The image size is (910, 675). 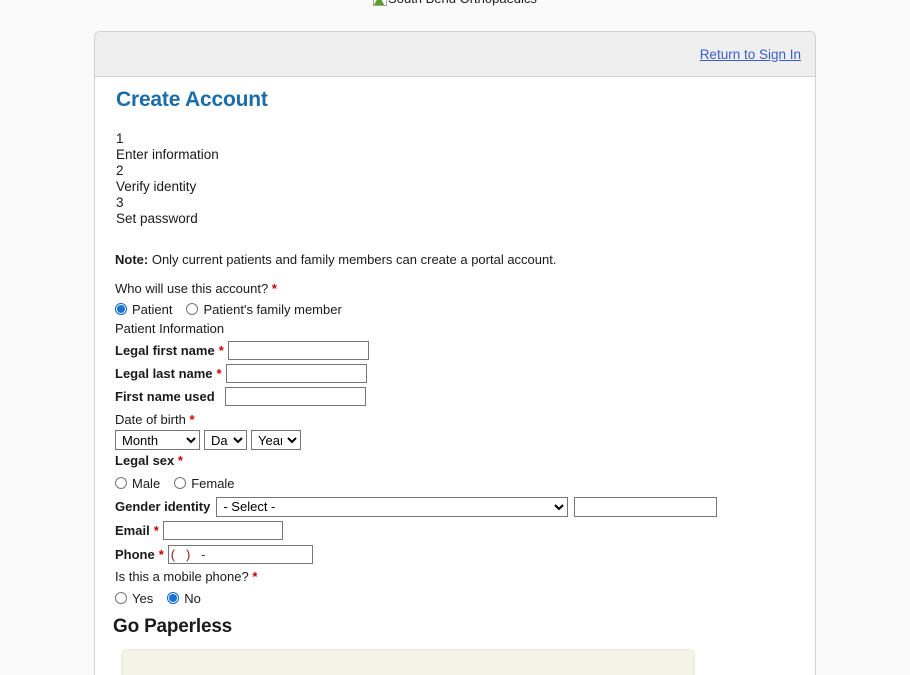 I want to click on account-user-radio-group: Patient Patient's family member, so click(x=465, y=309).